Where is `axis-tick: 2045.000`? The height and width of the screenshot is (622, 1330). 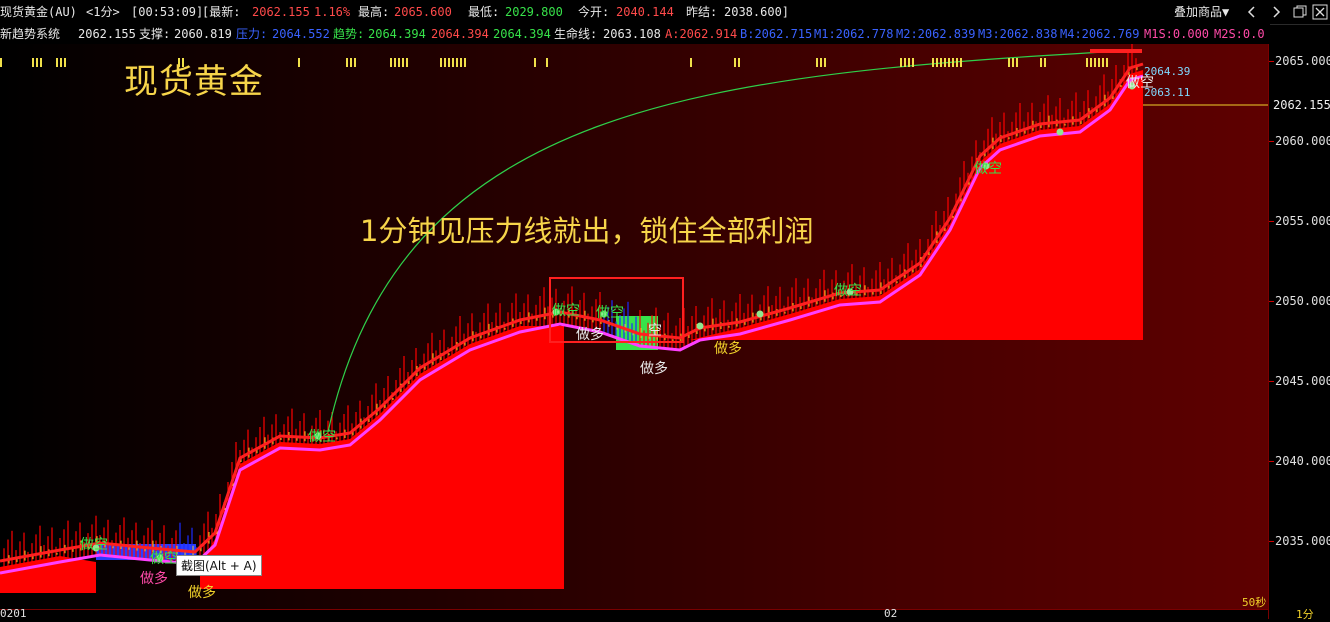
axis-tick: 2045.000 is located at coordinates (1302, 381).